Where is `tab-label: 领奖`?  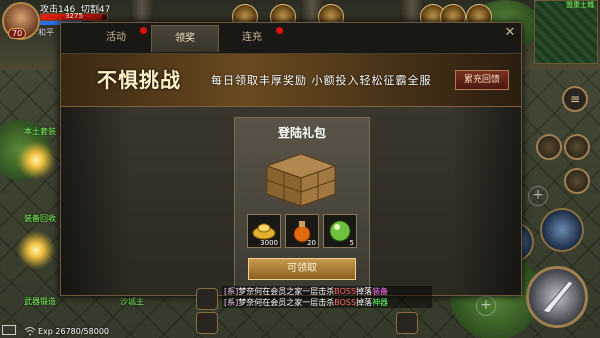 tab-label: 领奖 is located at coordinates (185, 38).